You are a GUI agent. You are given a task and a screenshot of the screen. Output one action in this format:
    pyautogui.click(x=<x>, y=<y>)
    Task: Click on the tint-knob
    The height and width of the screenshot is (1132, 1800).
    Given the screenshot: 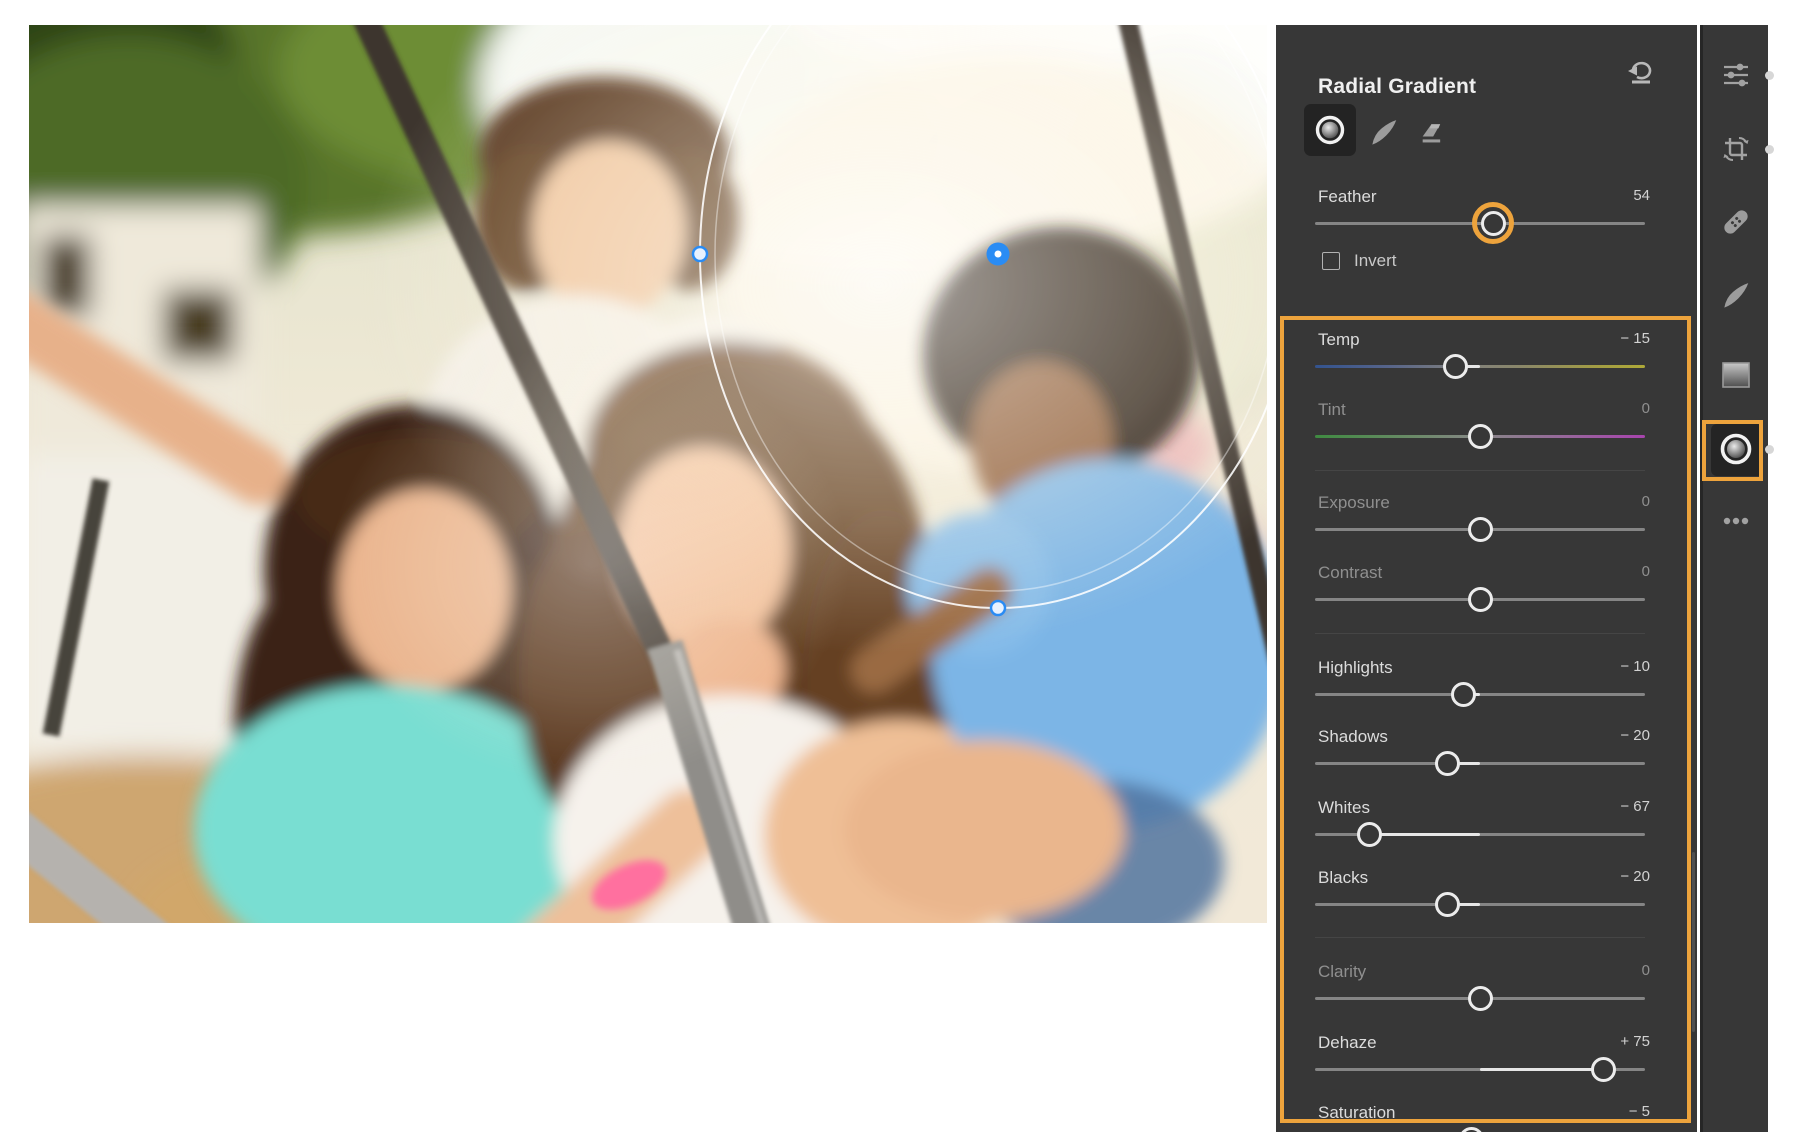 What is the action you would take?
    pyautogui.click(x=1480, y=436)
    